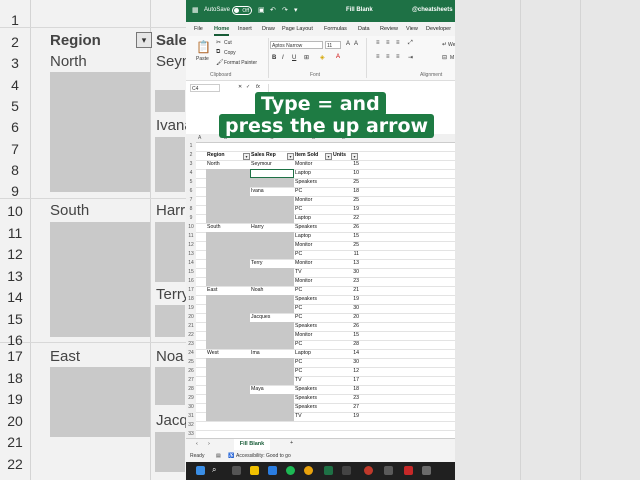 The image size is (640, 480). What do you see at coordinates (308, 470) in the screenshot?
I see `chrome-icon` at bounding box center [308, 470].